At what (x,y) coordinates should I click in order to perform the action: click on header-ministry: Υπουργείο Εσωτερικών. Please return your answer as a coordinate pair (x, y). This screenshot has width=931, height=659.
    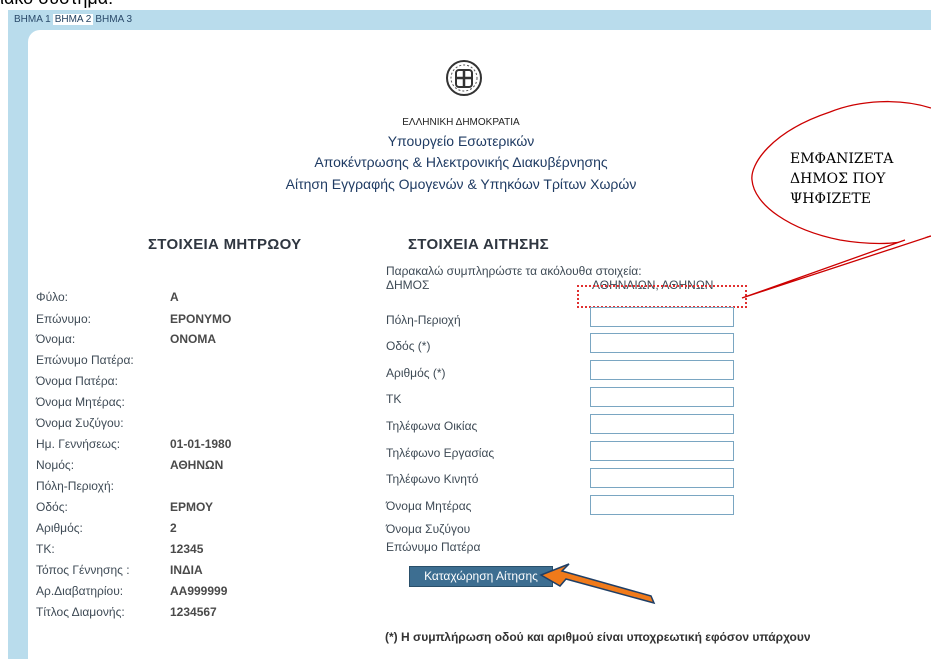
    Looking at the image, I should click on (461, 141).